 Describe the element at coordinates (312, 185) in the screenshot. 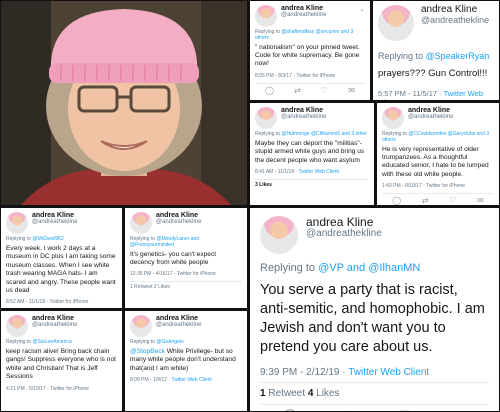

I see `like-count: 3 Likes` at that location.